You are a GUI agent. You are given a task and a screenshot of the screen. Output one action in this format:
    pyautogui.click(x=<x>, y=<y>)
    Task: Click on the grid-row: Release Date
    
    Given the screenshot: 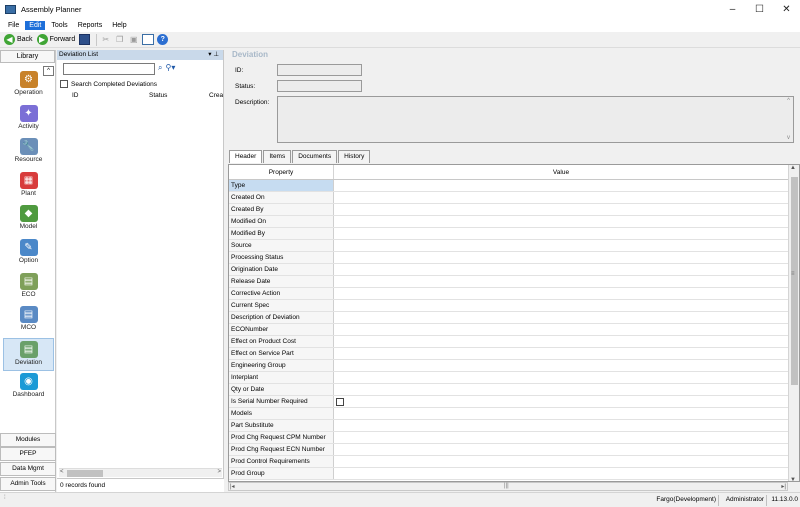 What is the action you would take?
    pyautogui.click(x=509, y=282)
    